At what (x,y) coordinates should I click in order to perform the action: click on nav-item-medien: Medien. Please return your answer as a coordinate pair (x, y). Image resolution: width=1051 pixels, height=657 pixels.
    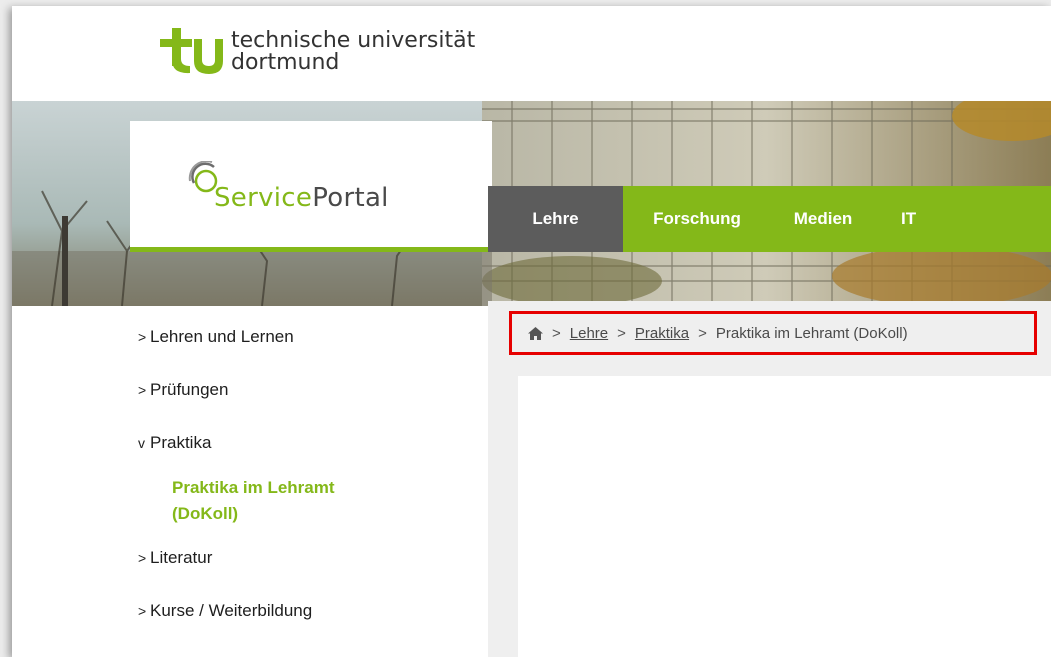
    Looking at the image, I should click on (823, 219).